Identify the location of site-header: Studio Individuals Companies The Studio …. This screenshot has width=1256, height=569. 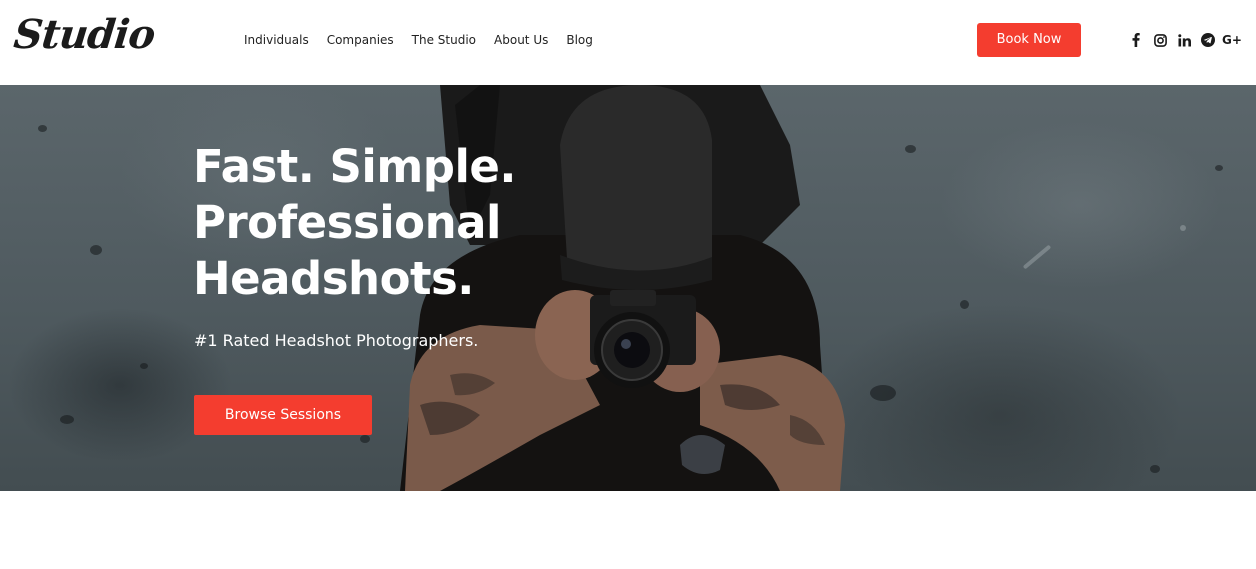
(628, 42).